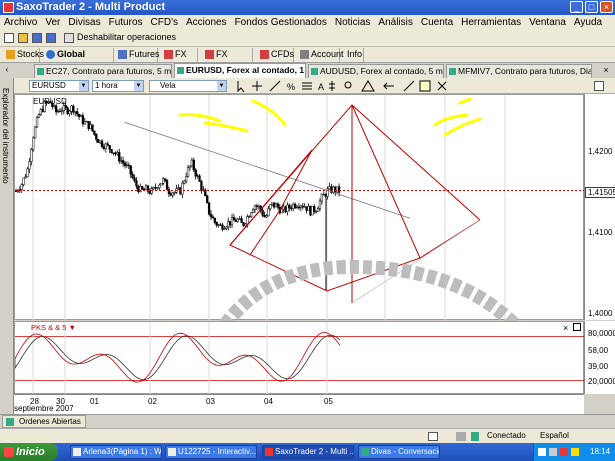 The width and height of the screenshot is (615, 461). I want to click on tab-open-orders: Ordenes Abiertas, so click(44, 421).